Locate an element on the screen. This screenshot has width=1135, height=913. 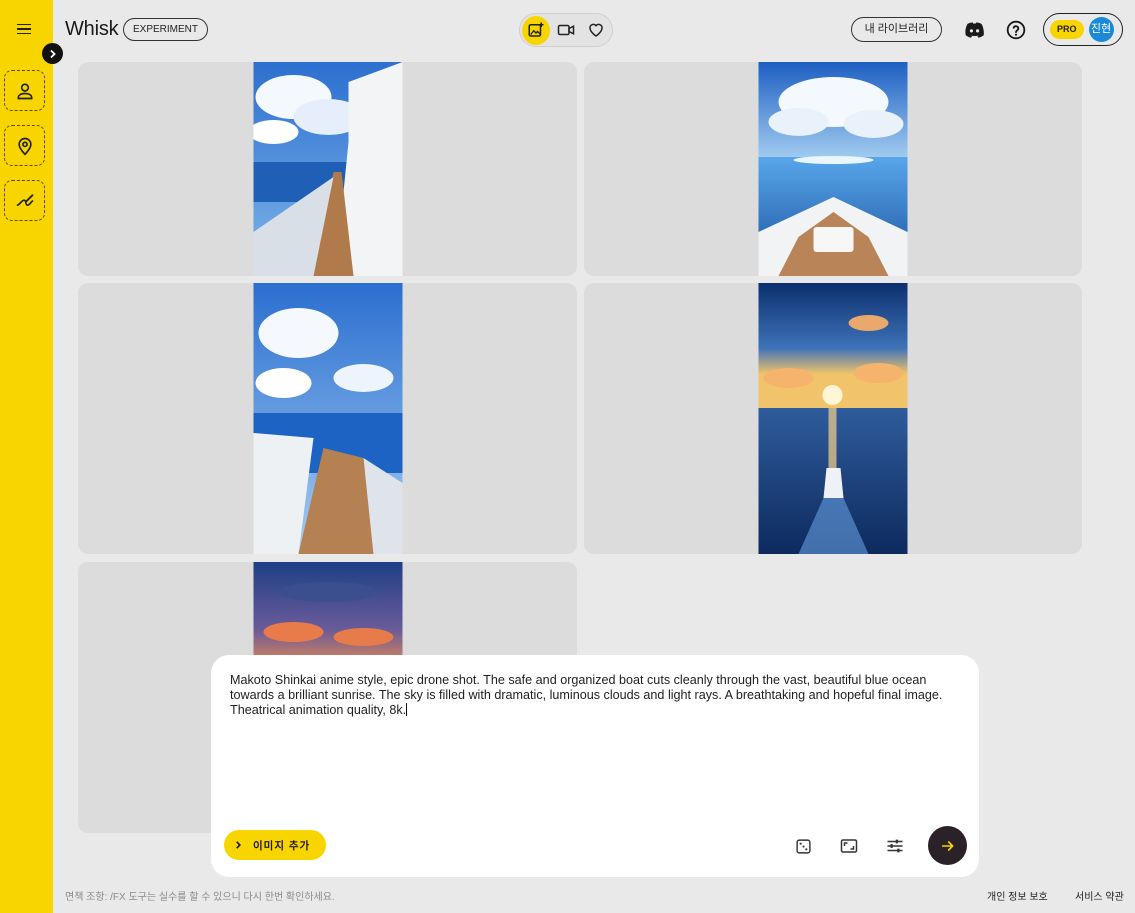
add-image-button: 이미지 추가 is located at coordinates (275, 845).